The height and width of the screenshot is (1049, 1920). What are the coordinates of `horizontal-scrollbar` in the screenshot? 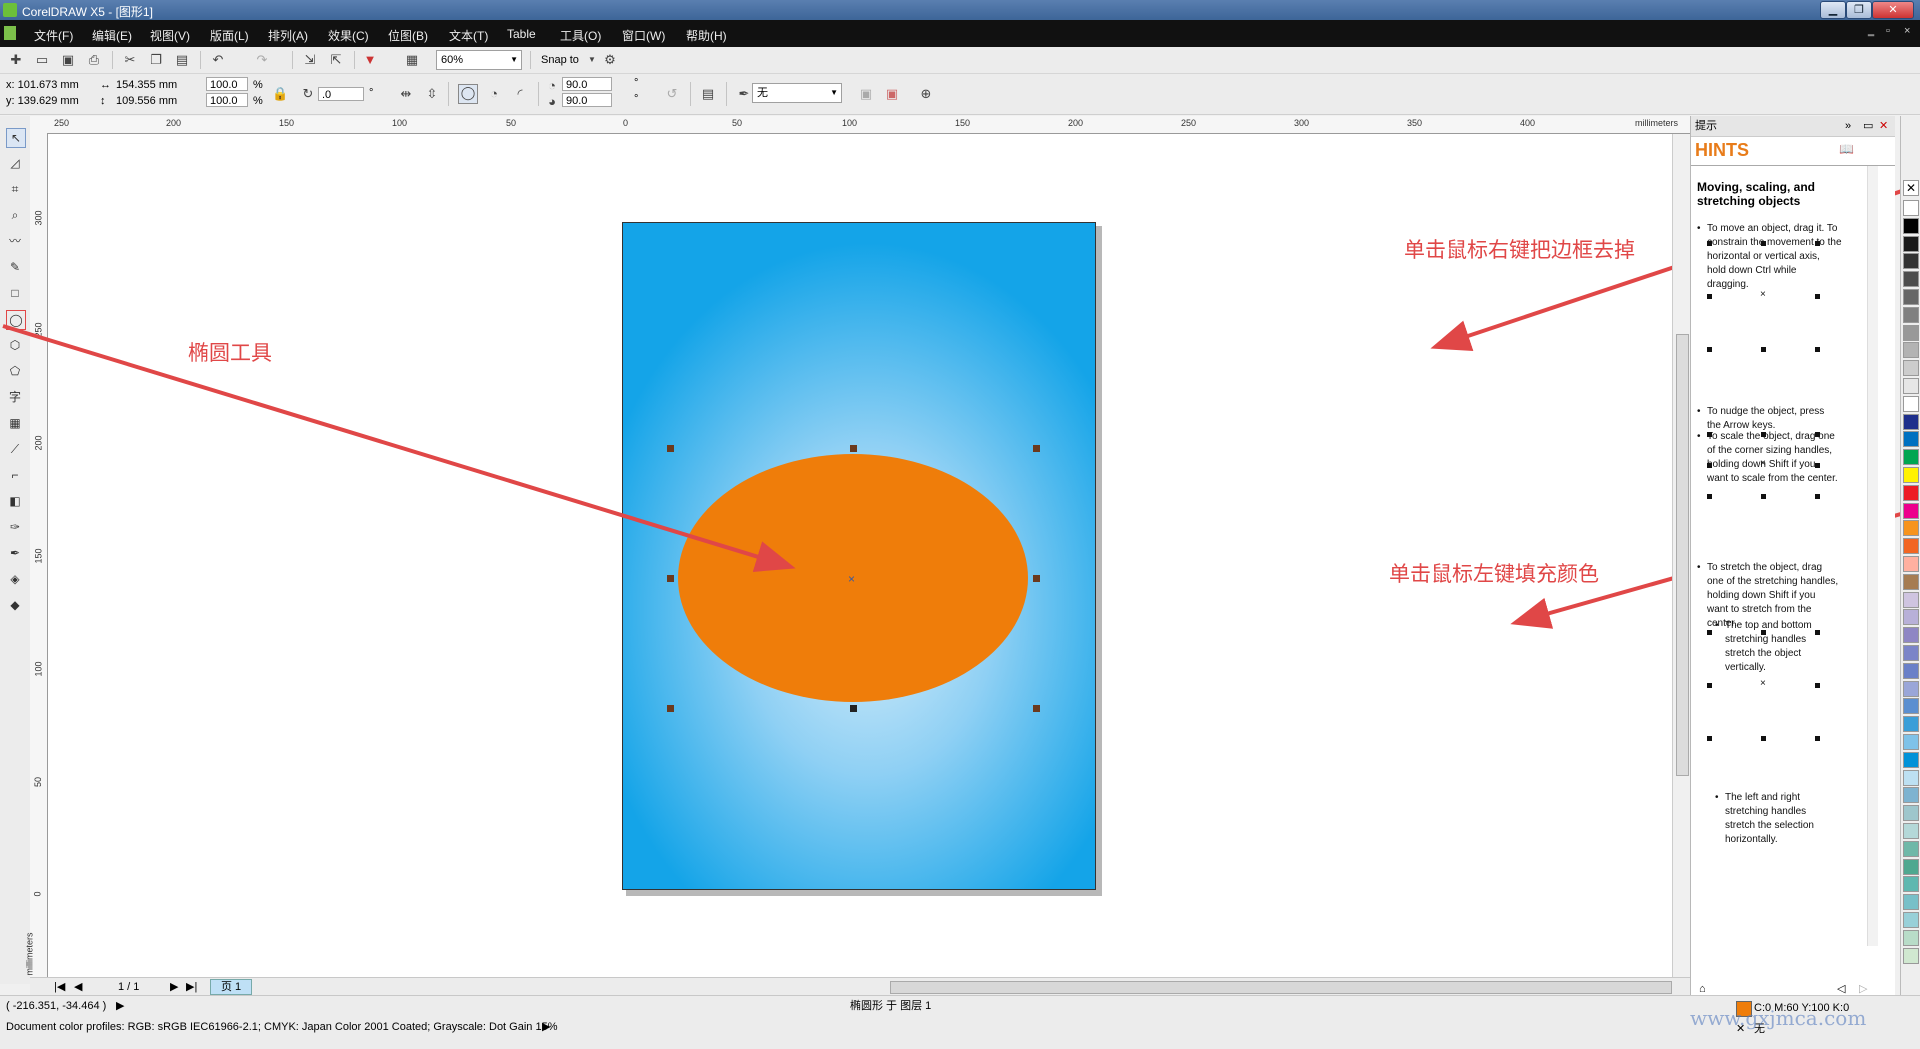 It's located at (1281, 987).